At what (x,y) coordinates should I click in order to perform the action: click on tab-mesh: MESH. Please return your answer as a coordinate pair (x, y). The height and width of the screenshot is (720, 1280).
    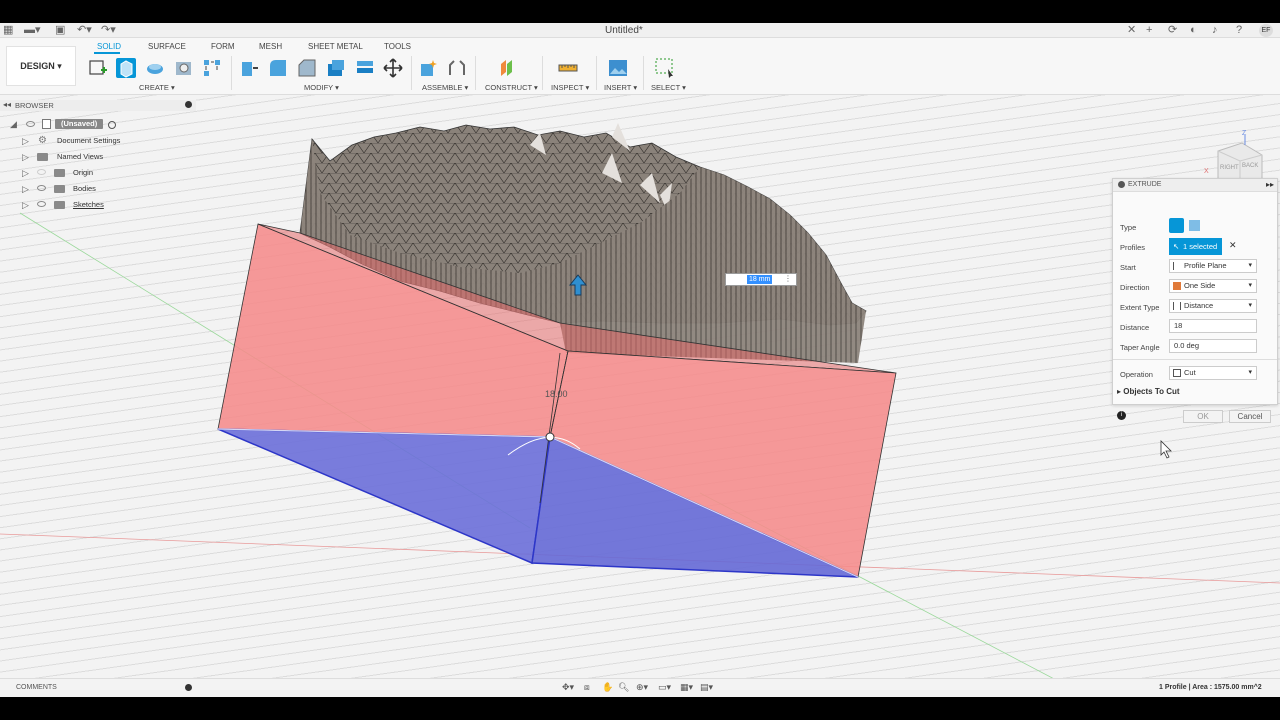
    Looking at the image, I should click on (270, 46).